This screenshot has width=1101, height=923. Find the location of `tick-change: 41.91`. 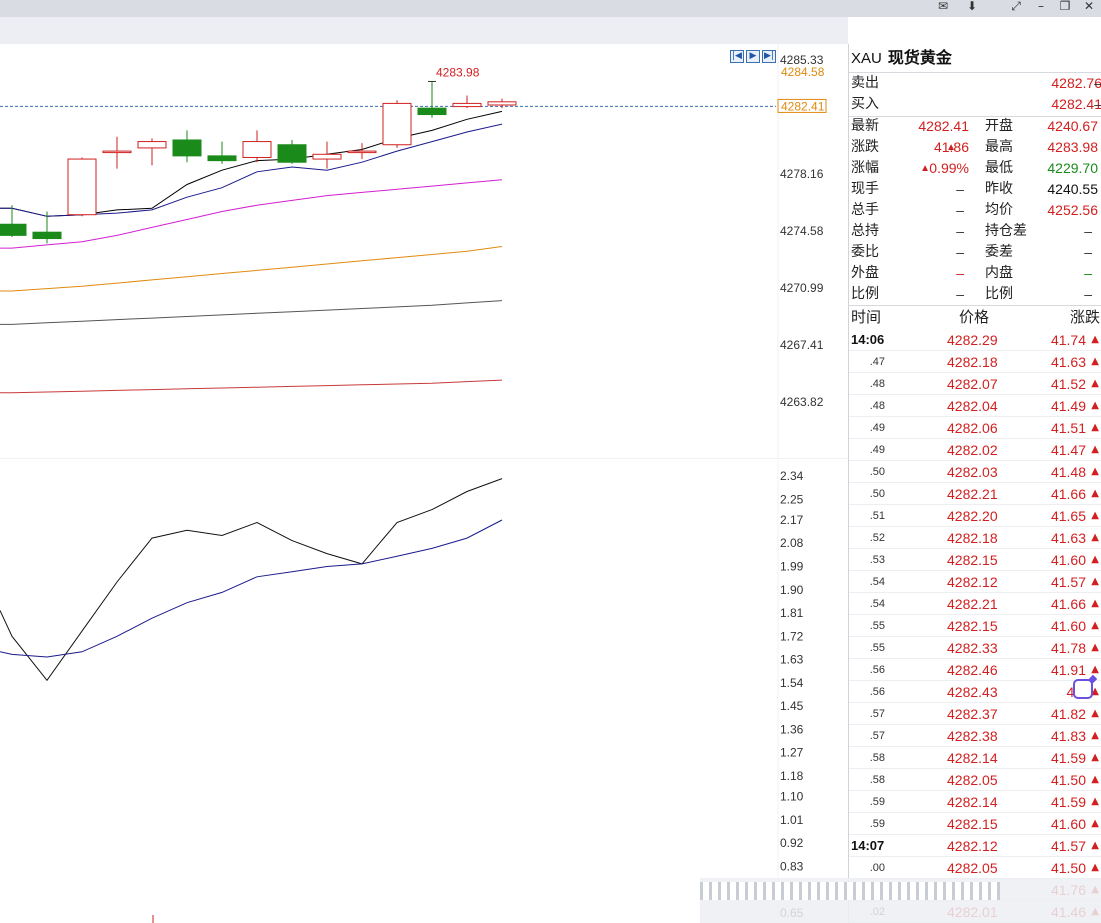

tick-change: 41.91 is located at coordinates (1068, 670).